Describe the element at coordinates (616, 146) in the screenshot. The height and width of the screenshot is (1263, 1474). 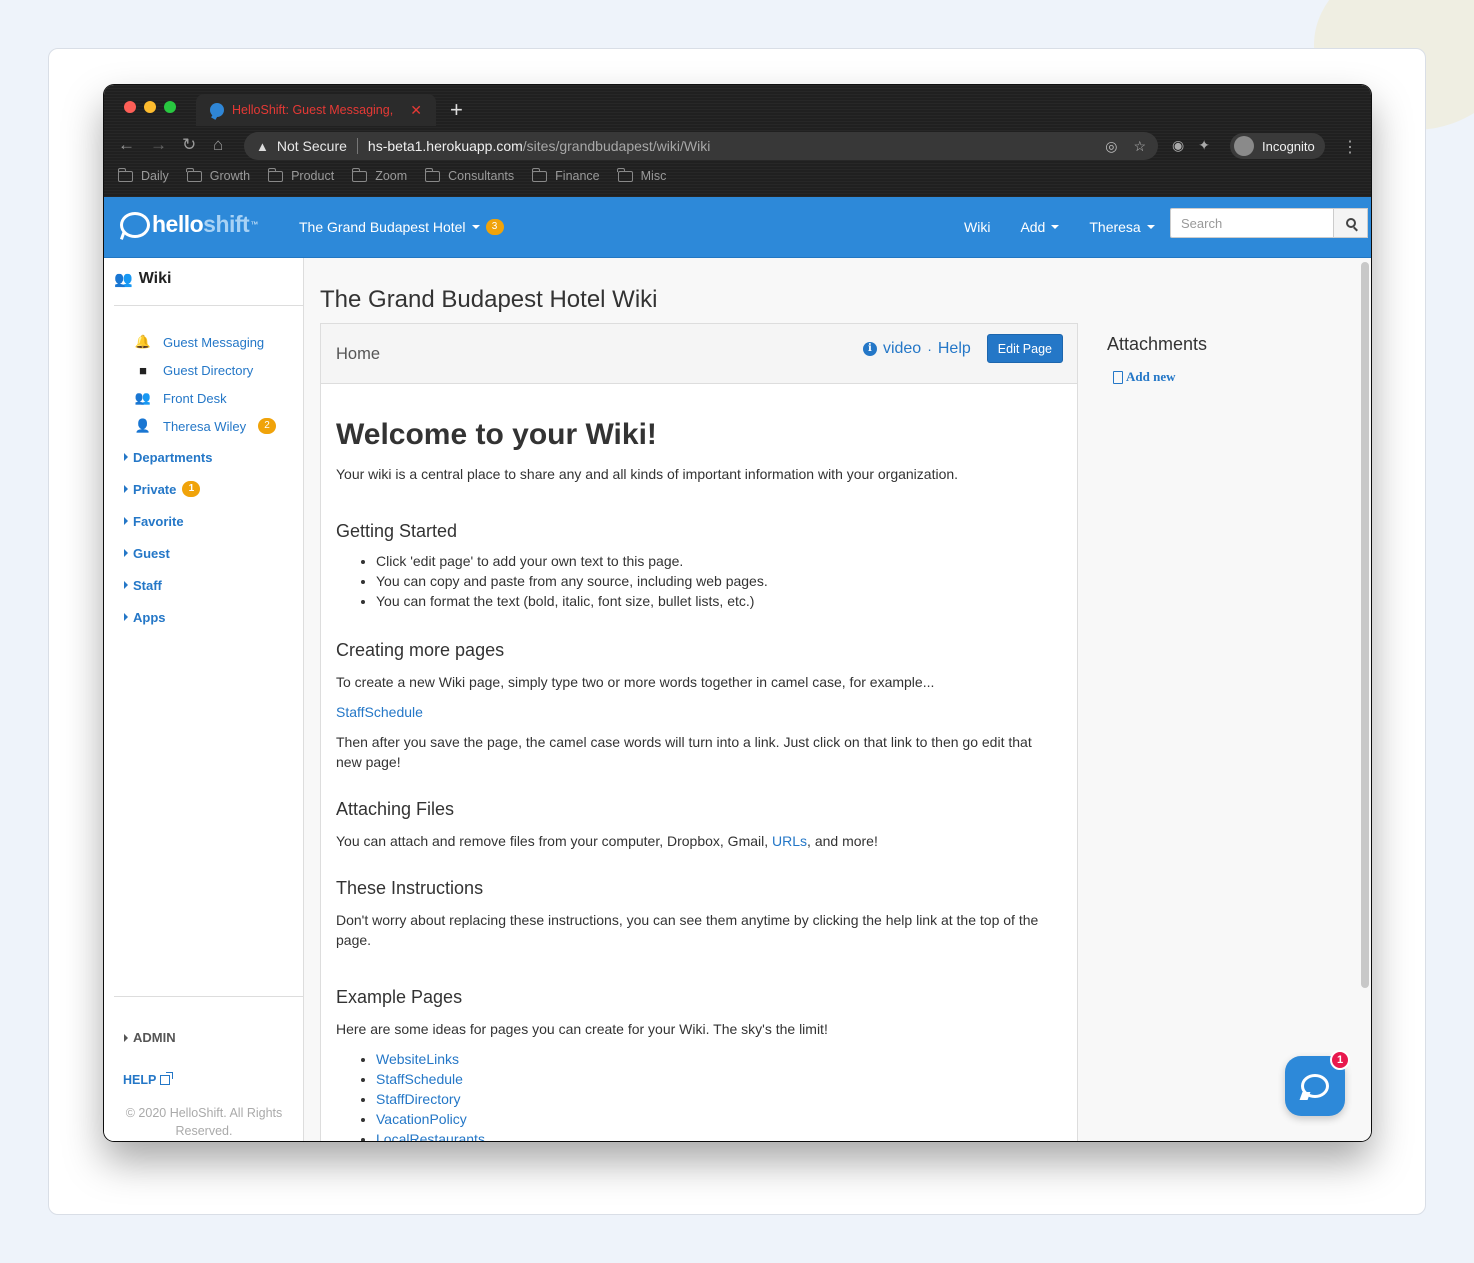
I see `url-path: /sites/grandbudapest/wiki/Wiki` at that location.